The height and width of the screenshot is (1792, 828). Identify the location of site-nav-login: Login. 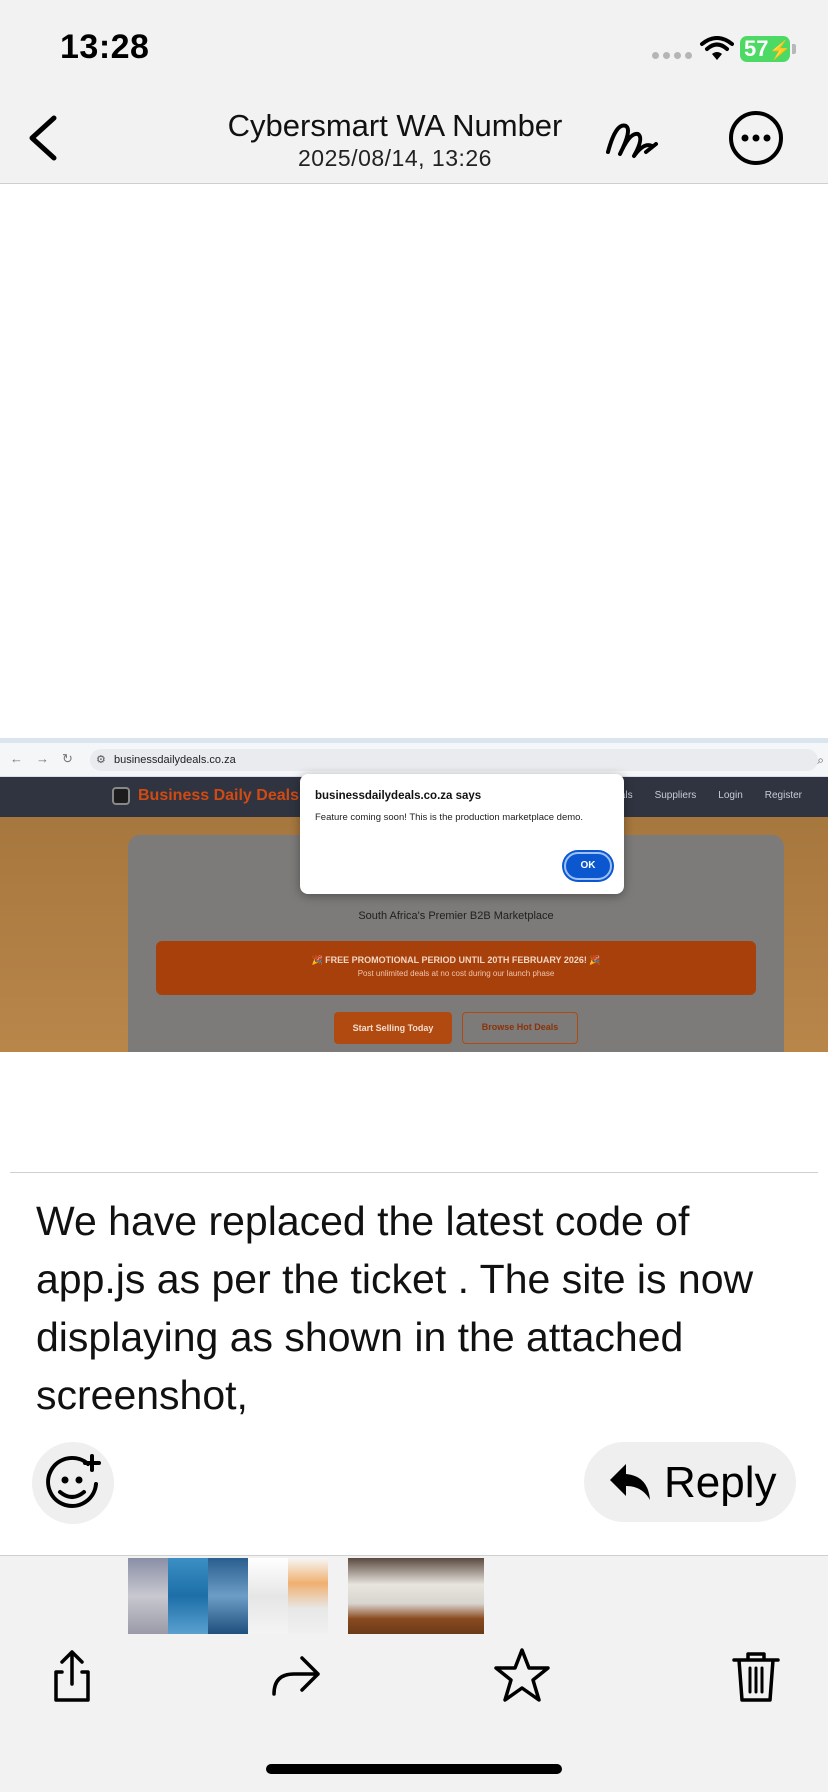
(730, 795).